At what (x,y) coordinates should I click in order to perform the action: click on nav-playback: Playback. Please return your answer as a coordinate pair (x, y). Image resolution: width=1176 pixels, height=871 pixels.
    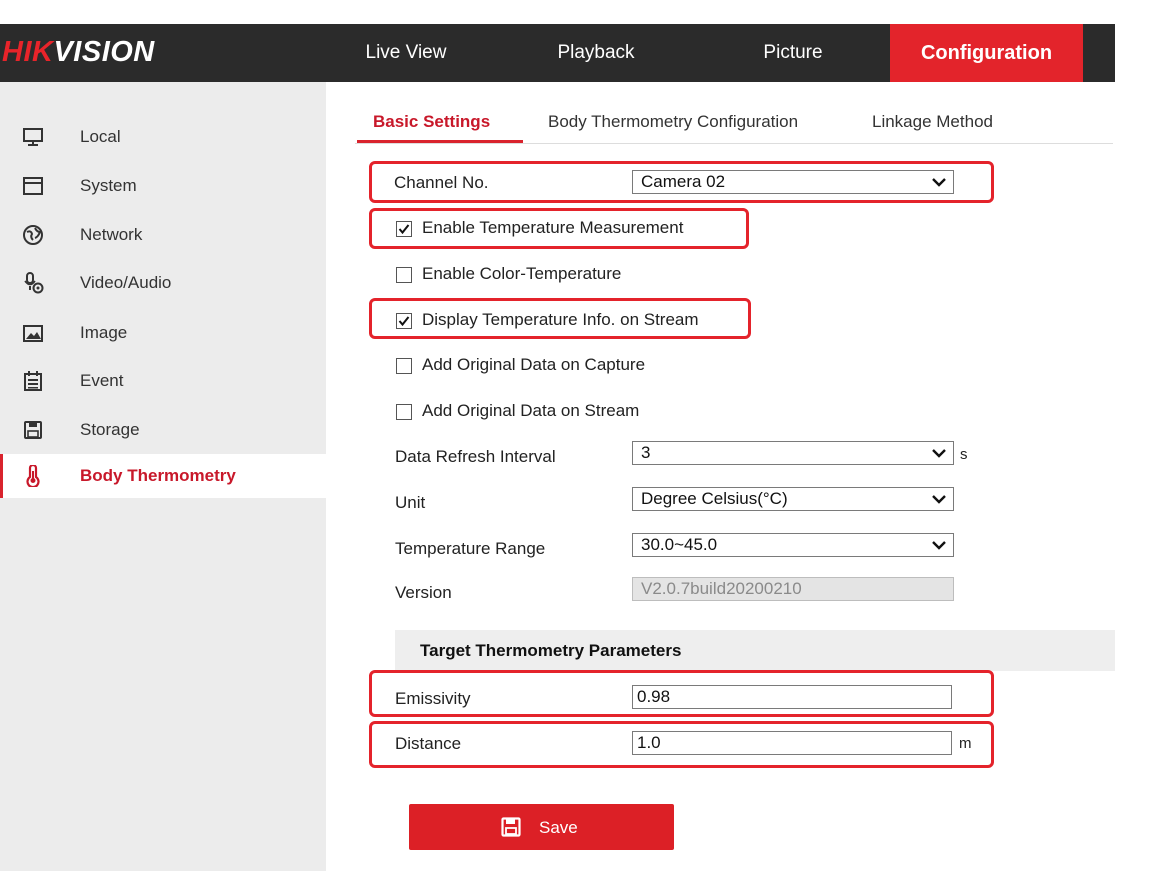
    Looking at the image, I should click on (596, 53).